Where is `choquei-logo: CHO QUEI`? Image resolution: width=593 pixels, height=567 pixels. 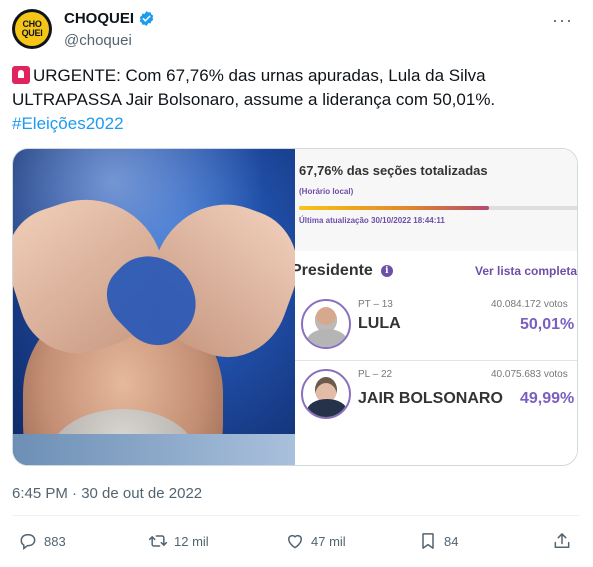 choquei-logo: CHO QUEI is located at coordinates (32, 29).